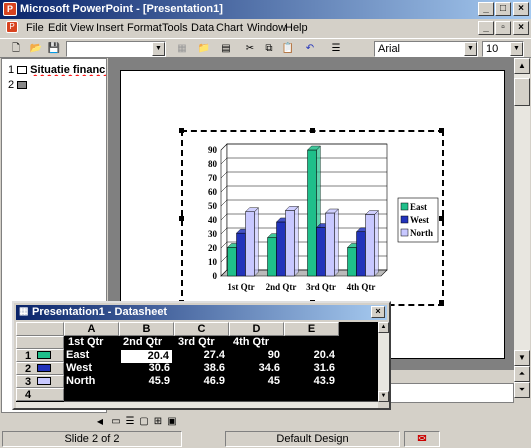 This screenshot has width=531, height=448. I want to click on minimize-button: _, so click(486, 9).